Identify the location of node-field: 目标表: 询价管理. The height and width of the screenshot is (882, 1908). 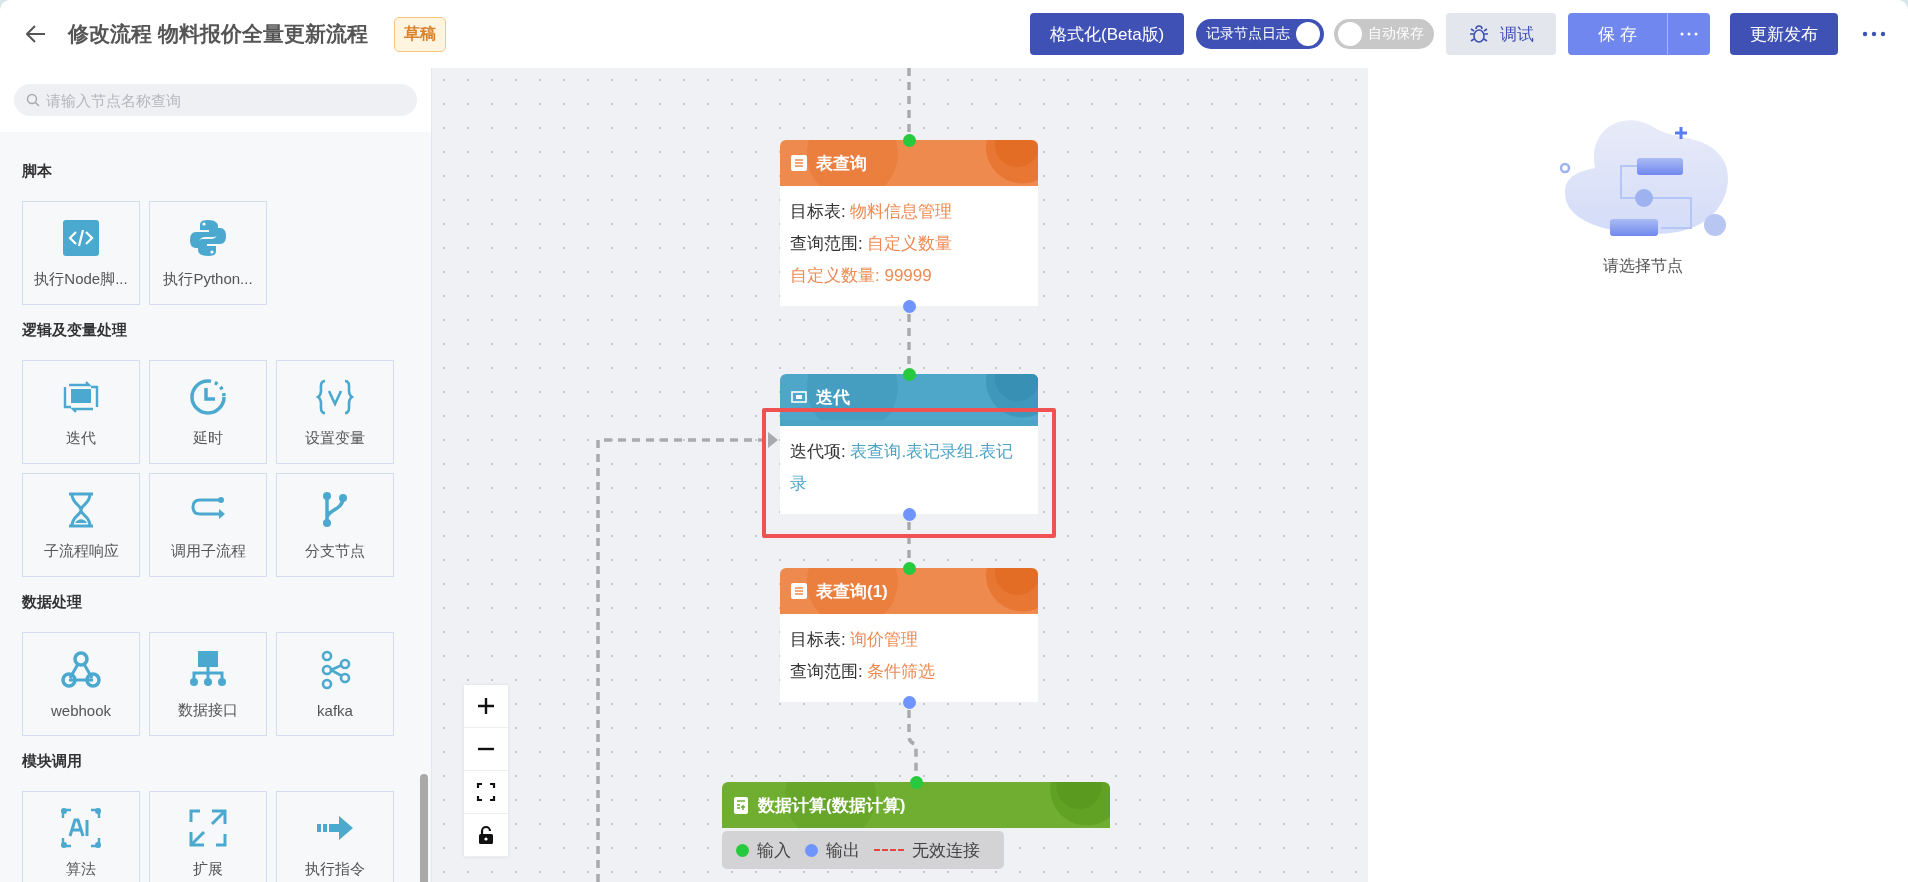
(909, 640).